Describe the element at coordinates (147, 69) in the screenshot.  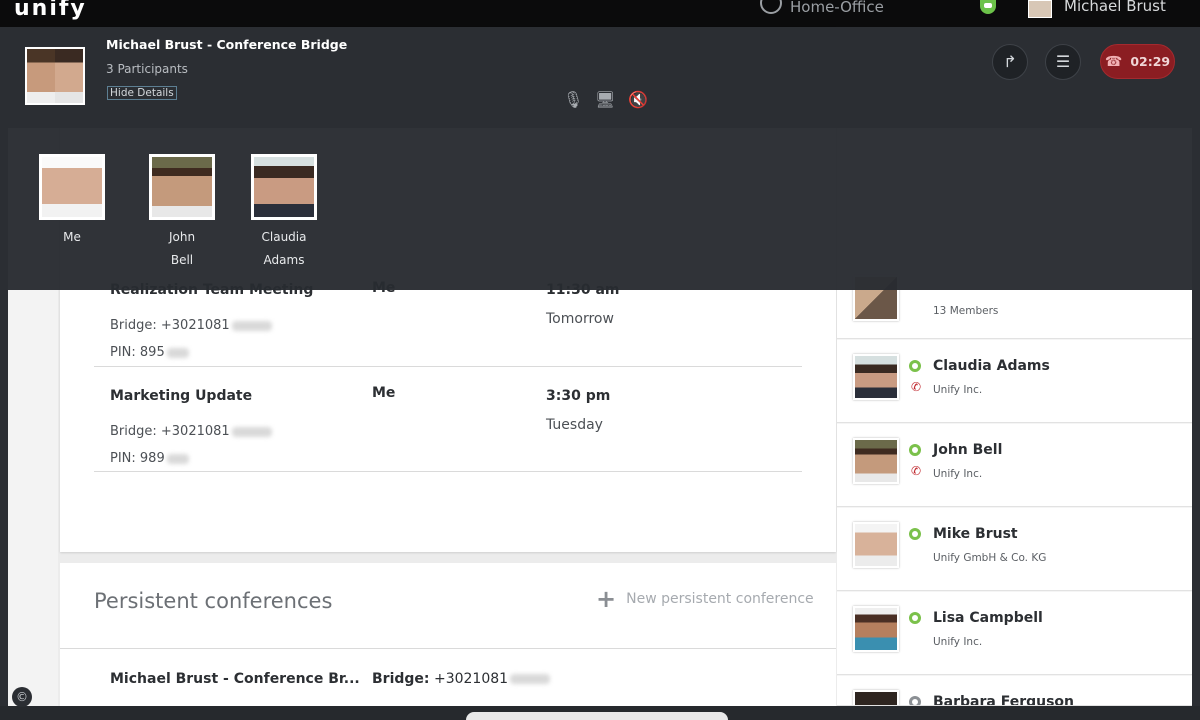
I see `call-participant-count: 3 Participants` at that location.